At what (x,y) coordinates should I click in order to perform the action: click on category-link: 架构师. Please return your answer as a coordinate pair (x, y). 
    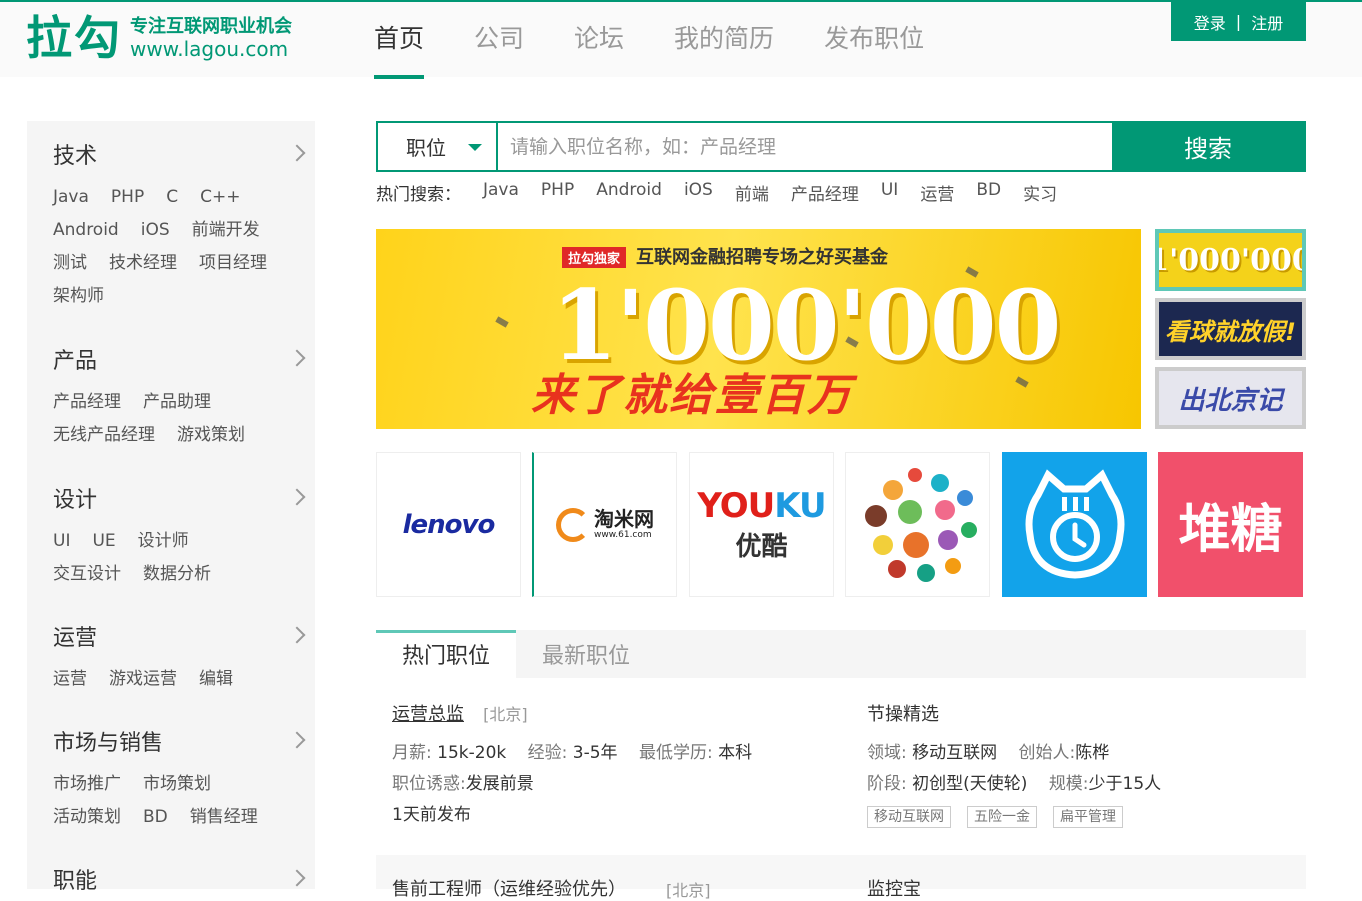
    Looking at the image, I should click on (78, 296).